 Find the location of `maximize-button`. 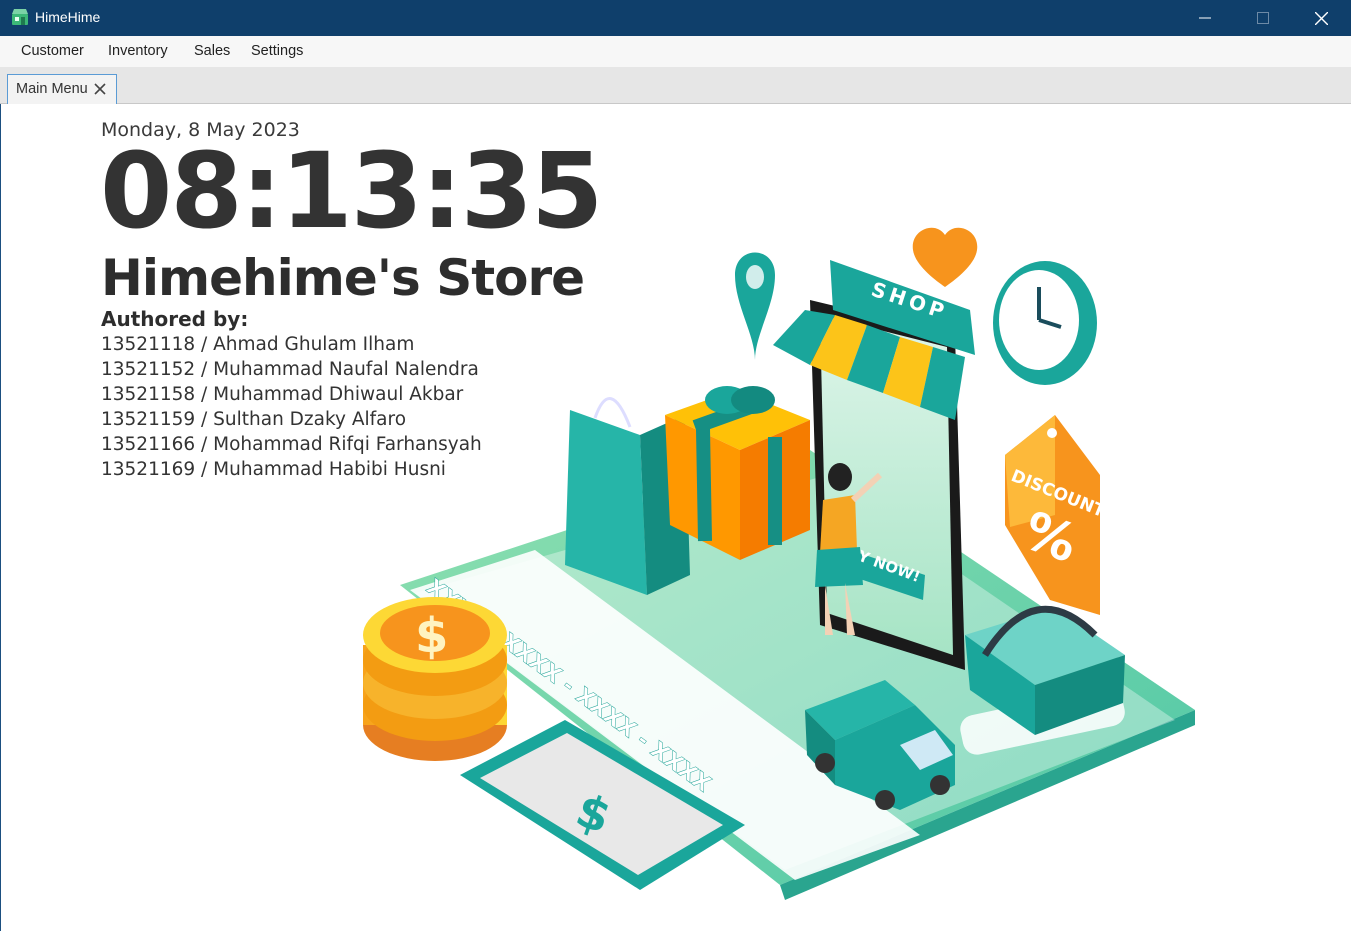

maximize-button is located at coordinates (1263, 18).